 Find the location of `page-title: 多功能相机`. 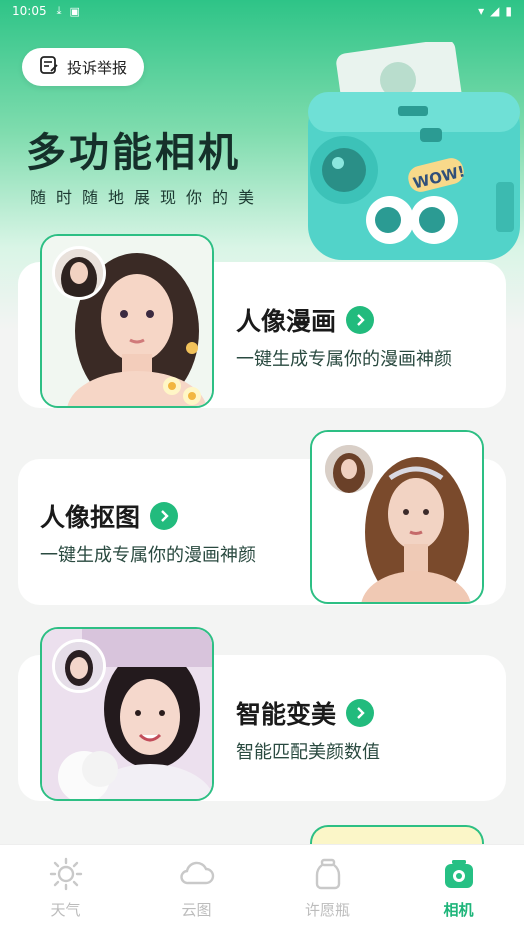

page-title: 多功能相机 is located at coordinates (133, 153).